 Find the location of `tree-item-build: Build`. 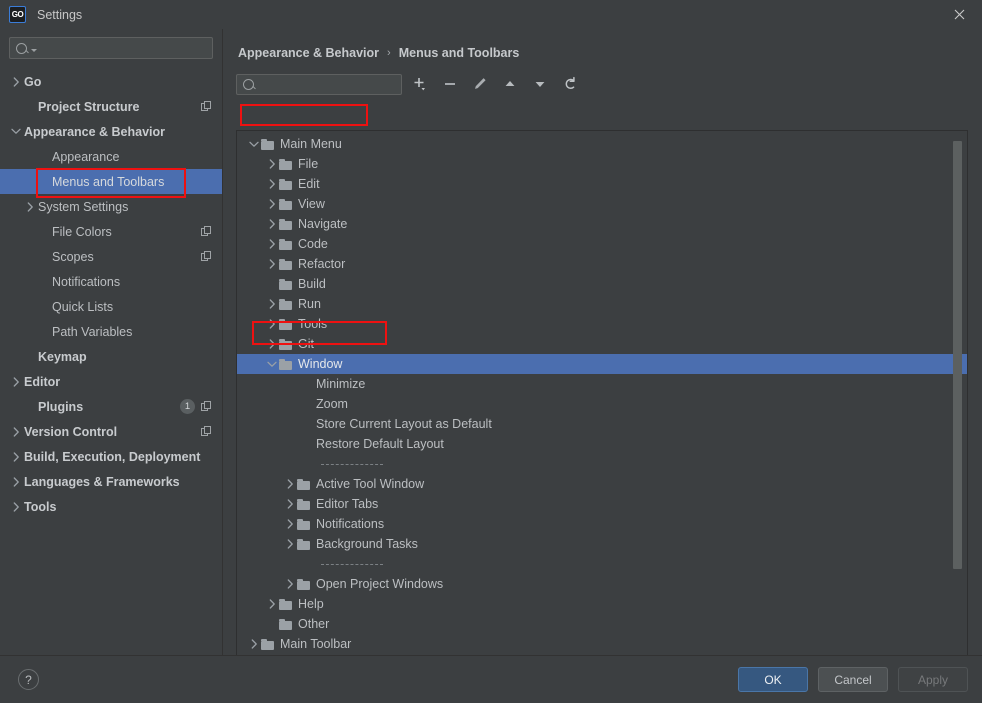

tree-item-build: Build is located at coordinates (602, 284).